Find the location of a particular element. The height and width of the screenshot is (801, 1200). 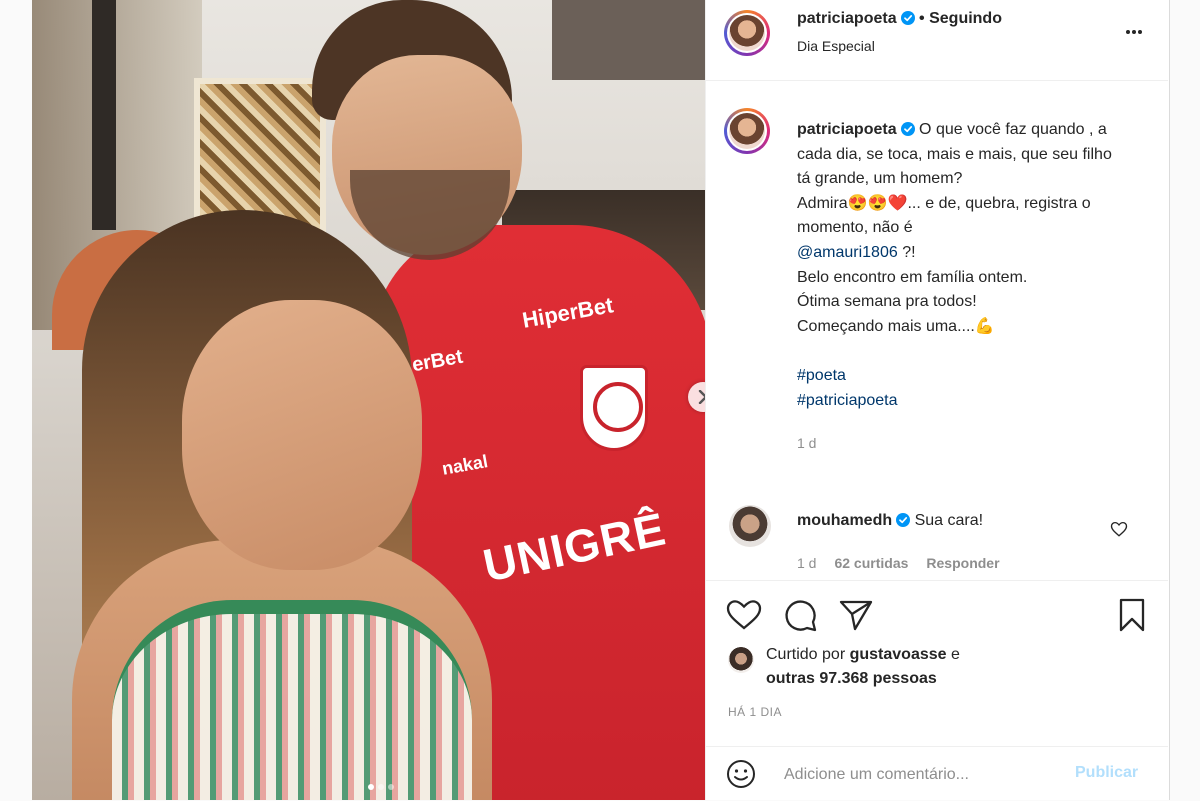

more-options-button is located at coordinates (1134, 35).